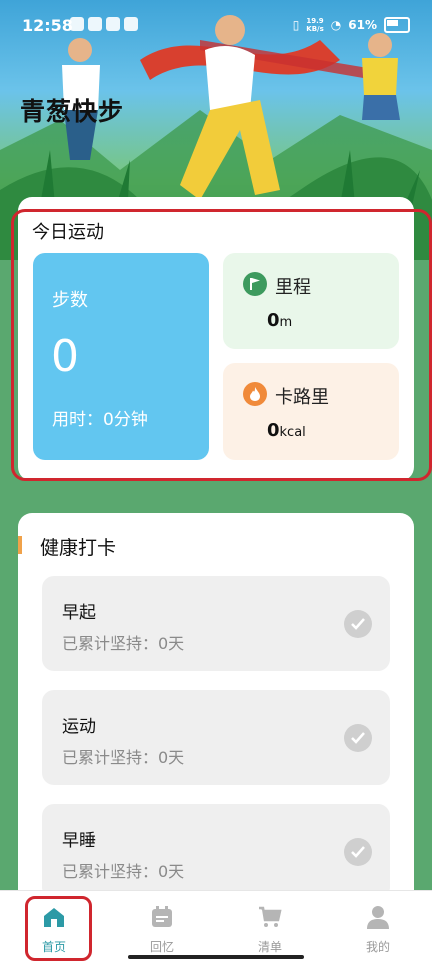 Image resolution: width=432 pixels, height=965 pixels. Describe the element at coordinates (79, 727) in the screenshot. I see `habit-name: 运动` at that location.